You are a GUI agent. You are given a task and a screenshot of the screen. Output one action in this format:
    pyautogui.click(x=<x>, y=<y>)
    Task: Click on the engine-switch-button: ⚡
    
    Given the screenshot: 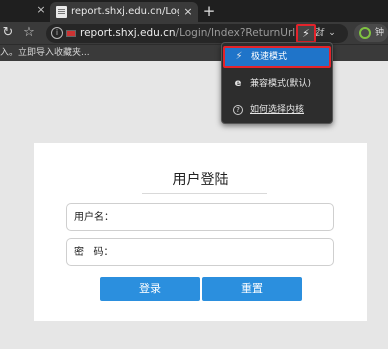 What is the action you would take?
    pyautogui.click(x=306, y=33)
    